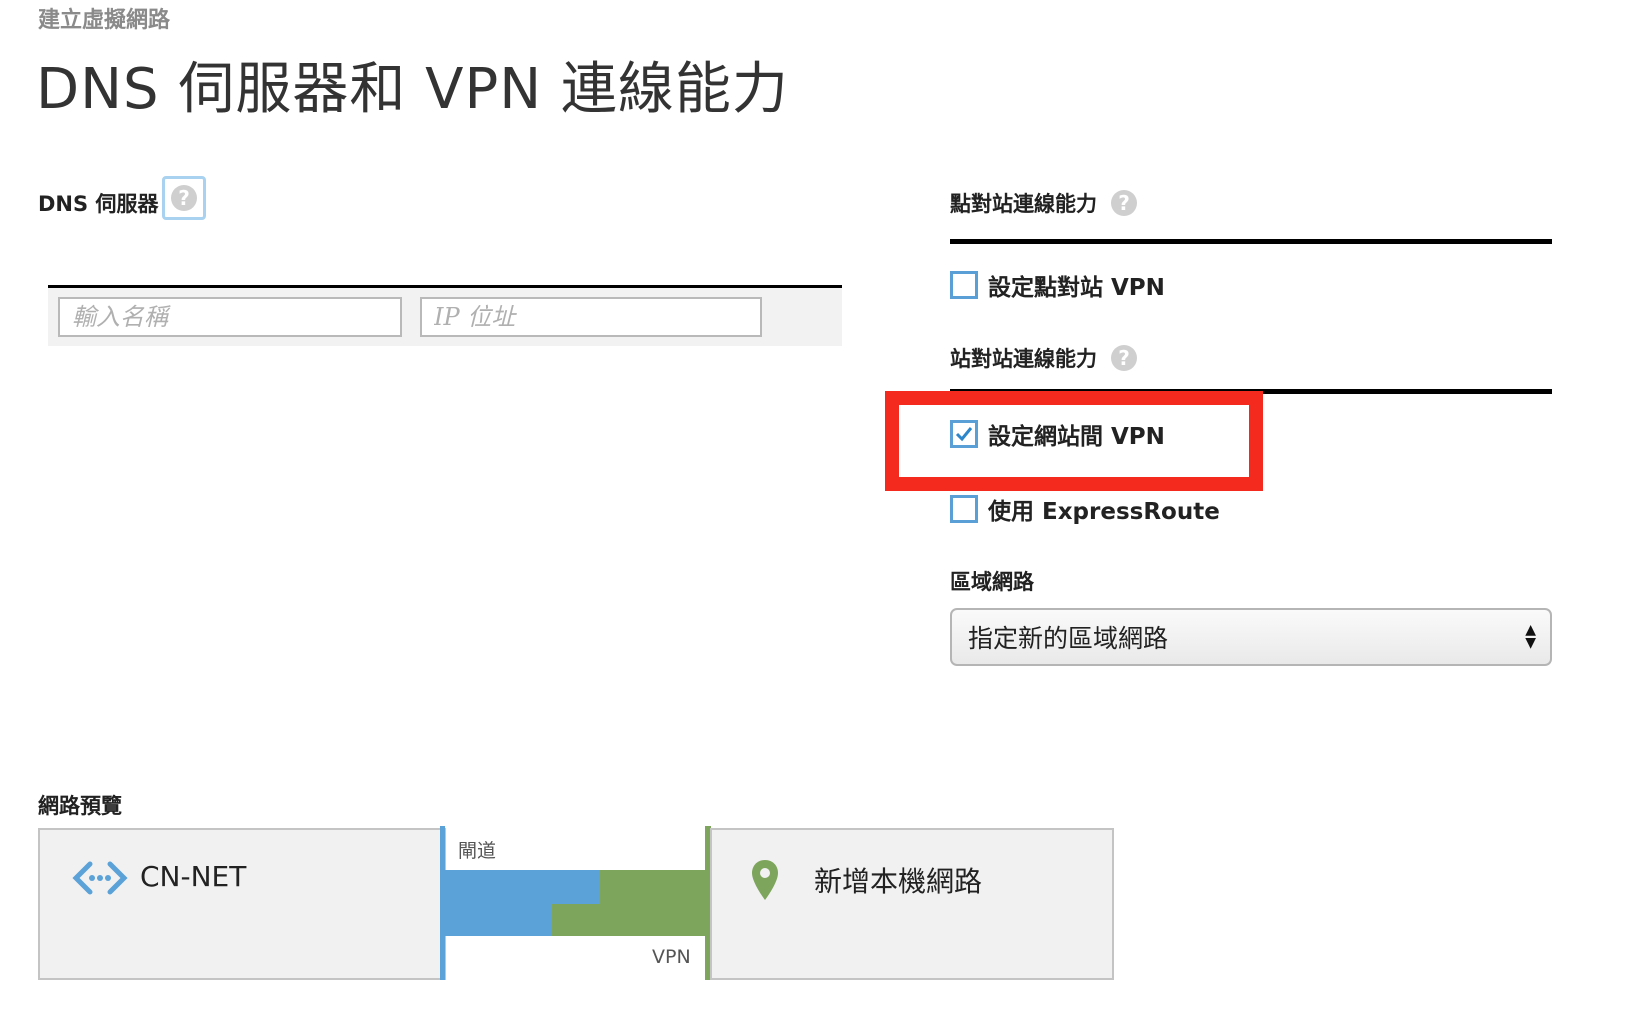  I want to click on expressroute-option: 使用 ExpressRoute, so click(1085, 509).